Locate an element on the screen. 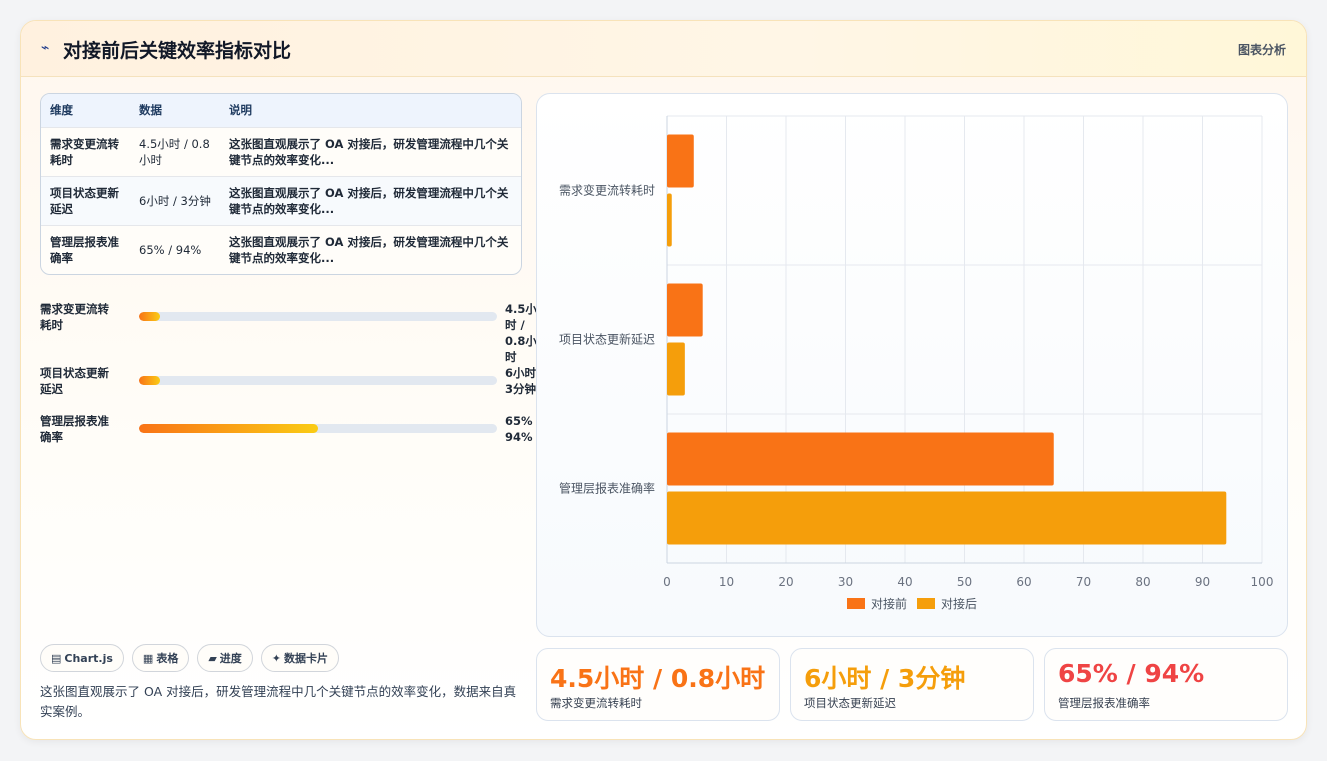  row-data: 65% / 94% is located at coordinates (175, 249).